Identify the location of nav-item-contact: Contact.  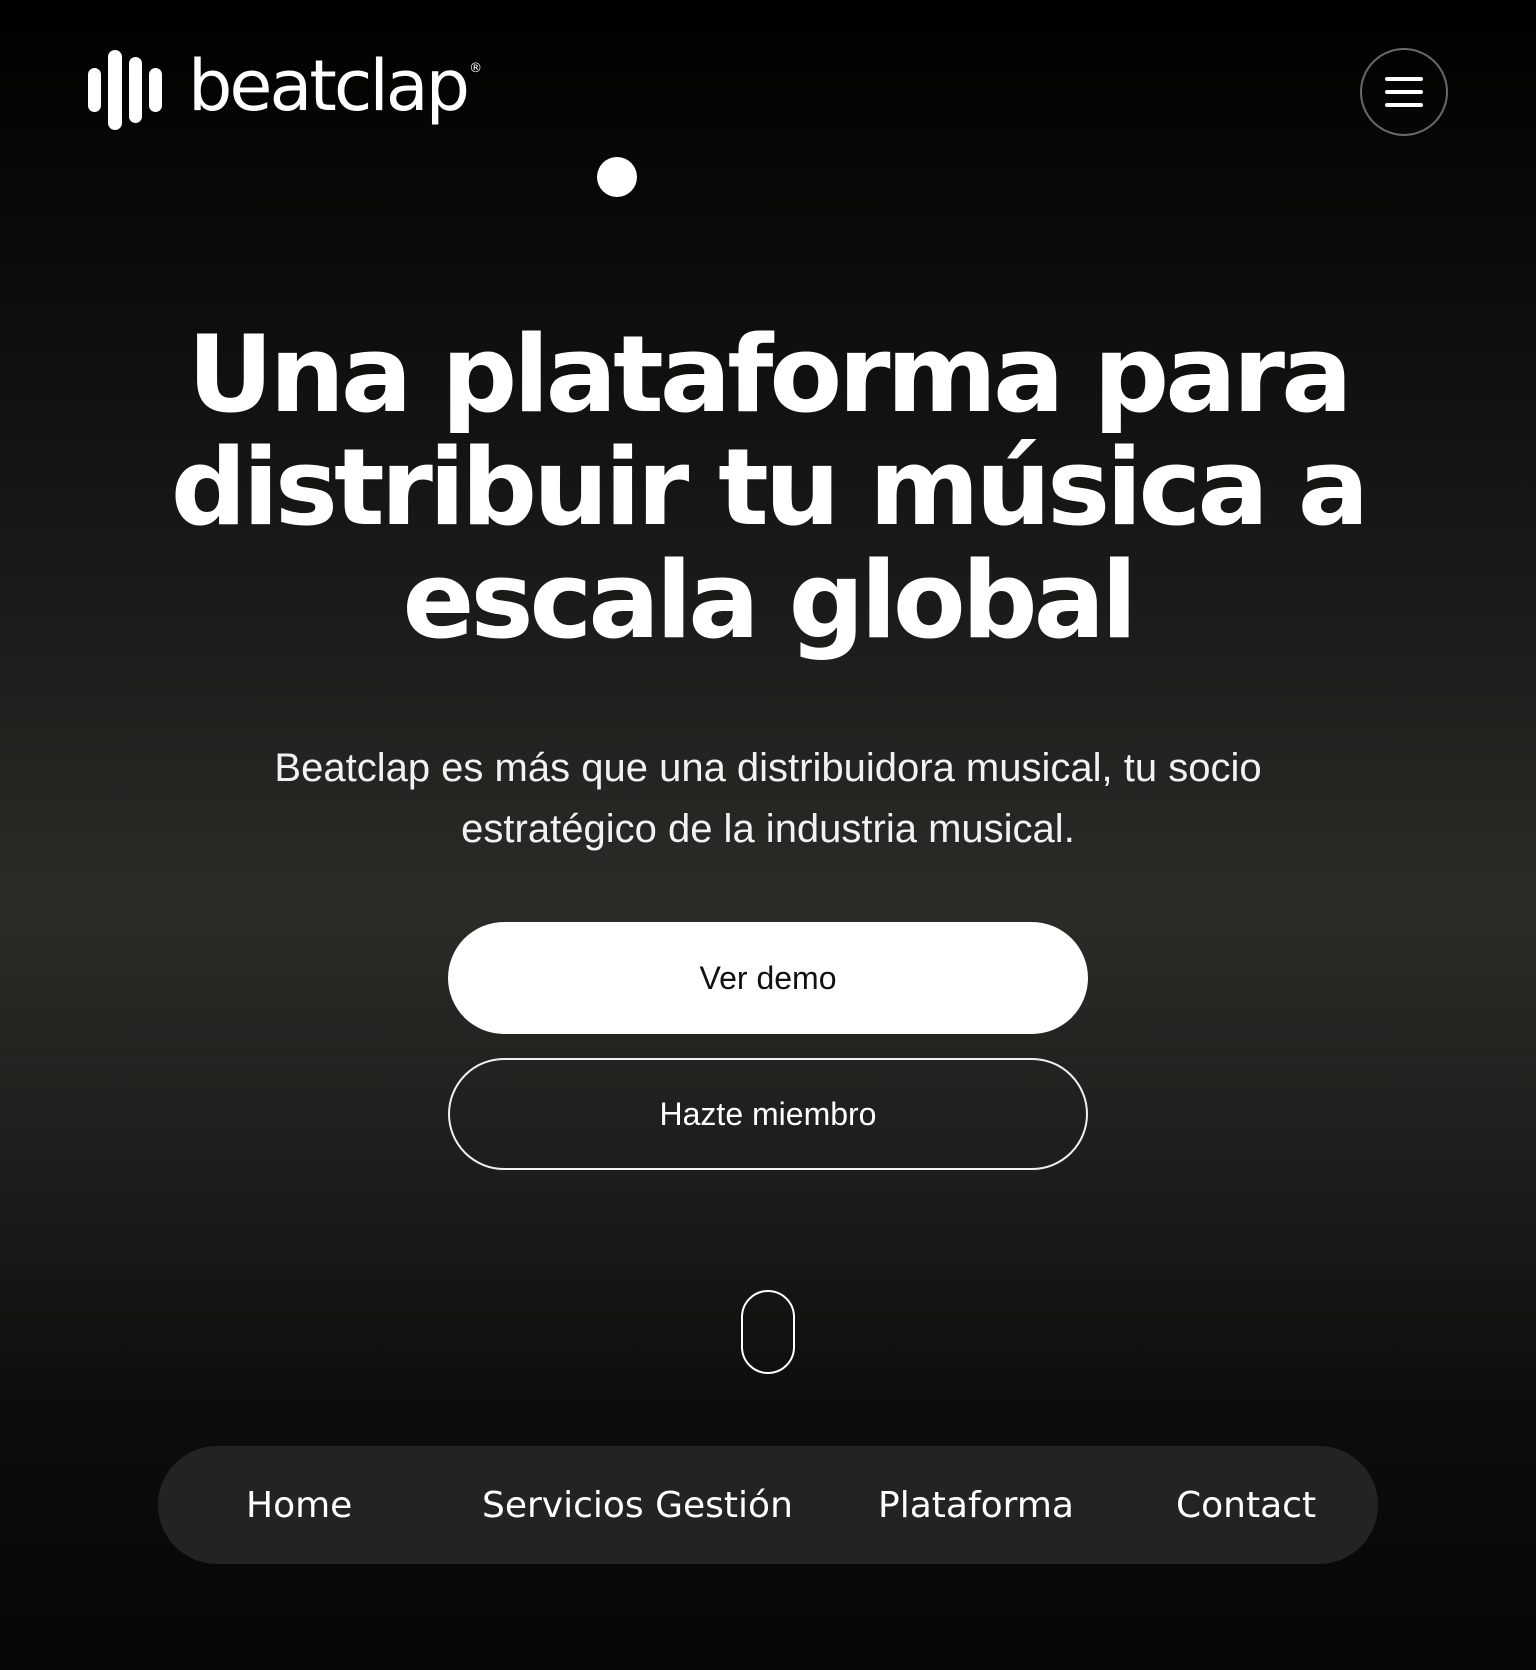
(1246, 1505).